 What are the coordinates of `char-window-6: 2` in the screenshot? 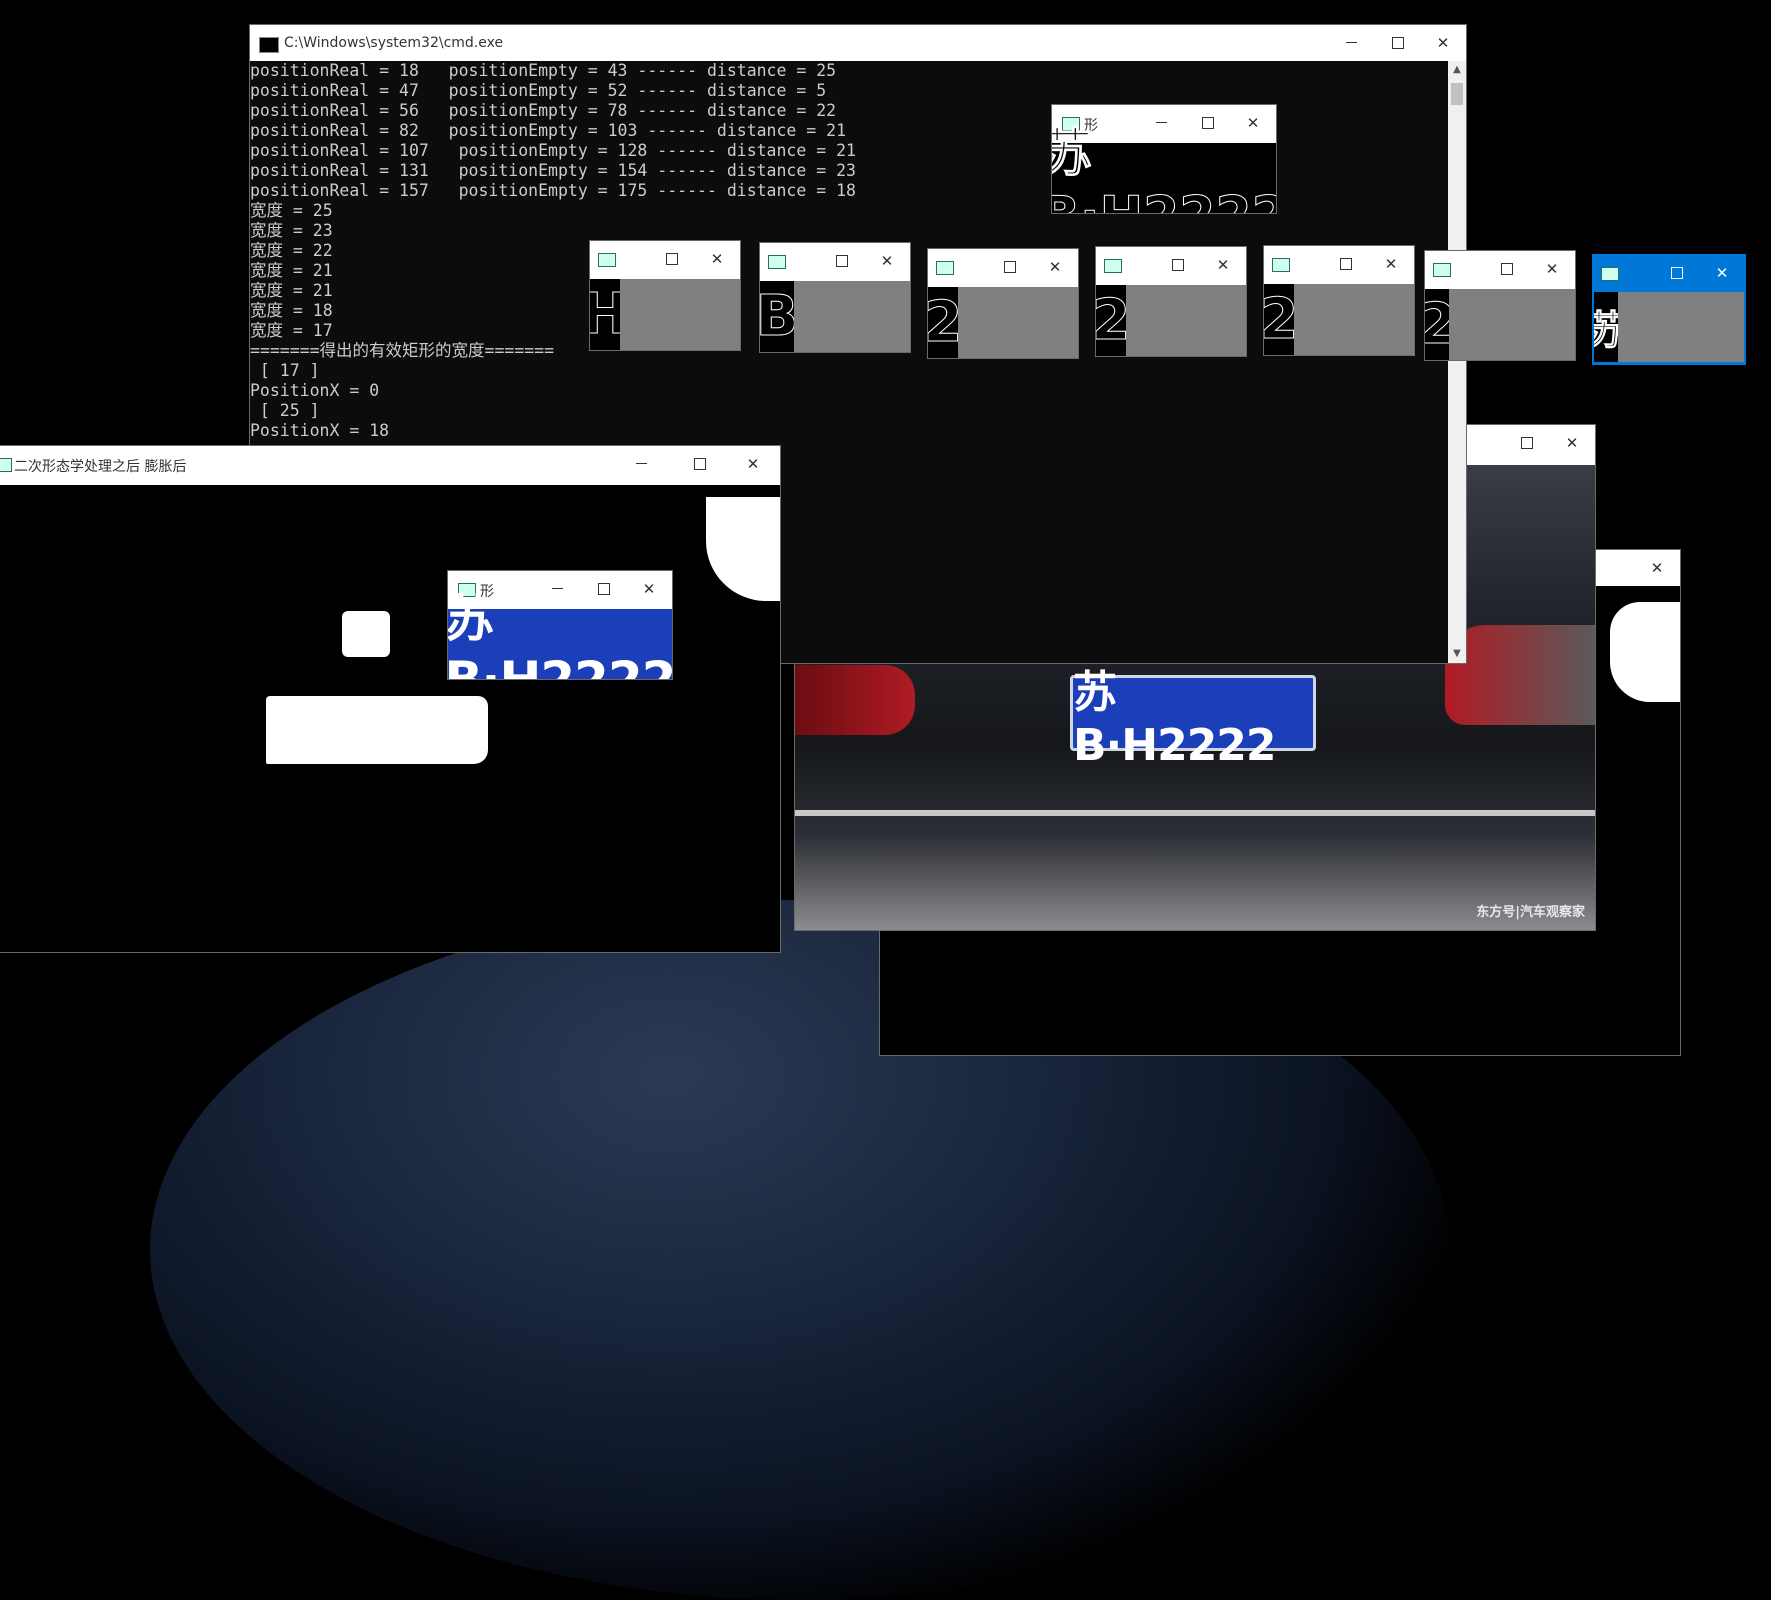 It's located at (1500, 305).